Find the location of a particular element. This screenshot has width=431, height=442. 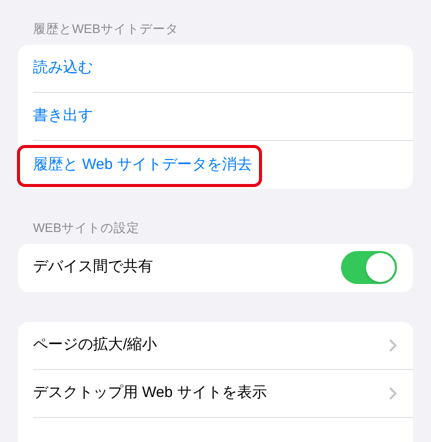

toggle-switch is located at coordinates (369, 267).